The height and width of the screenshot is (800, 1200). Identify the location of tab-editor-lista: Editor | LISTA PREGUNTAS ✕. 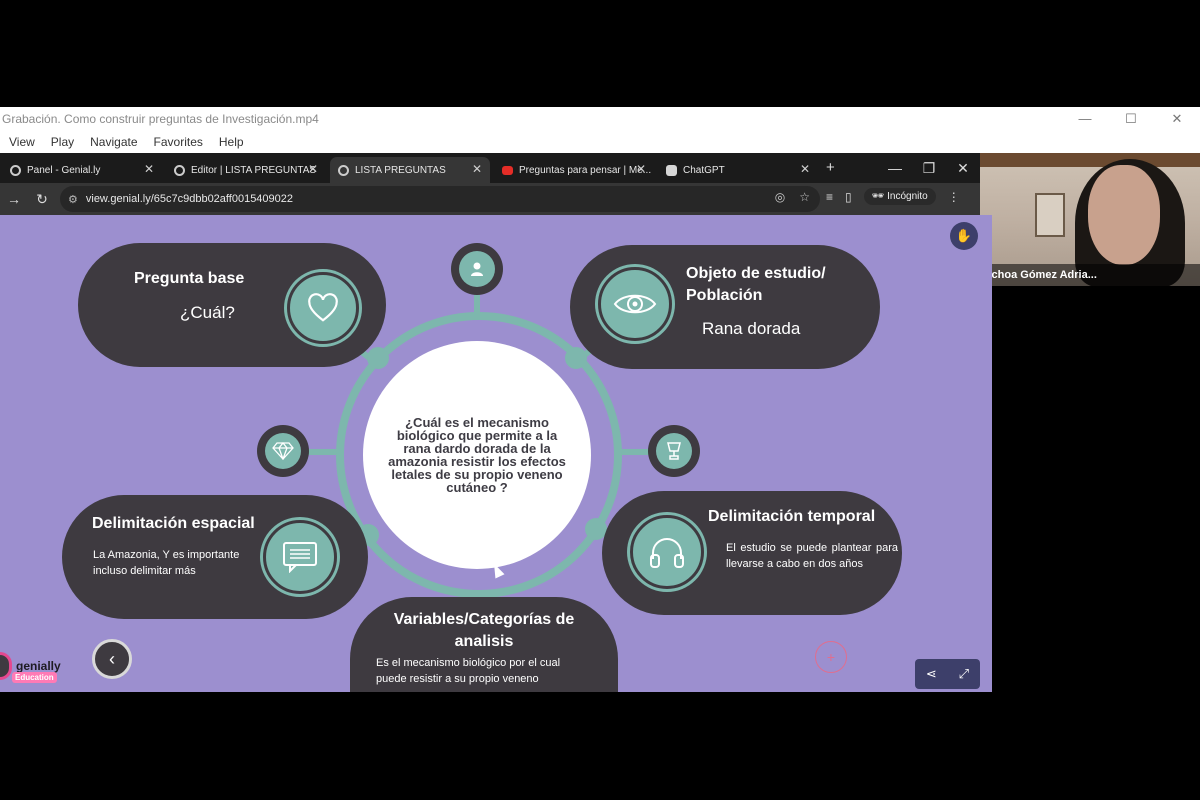
(246, 170).